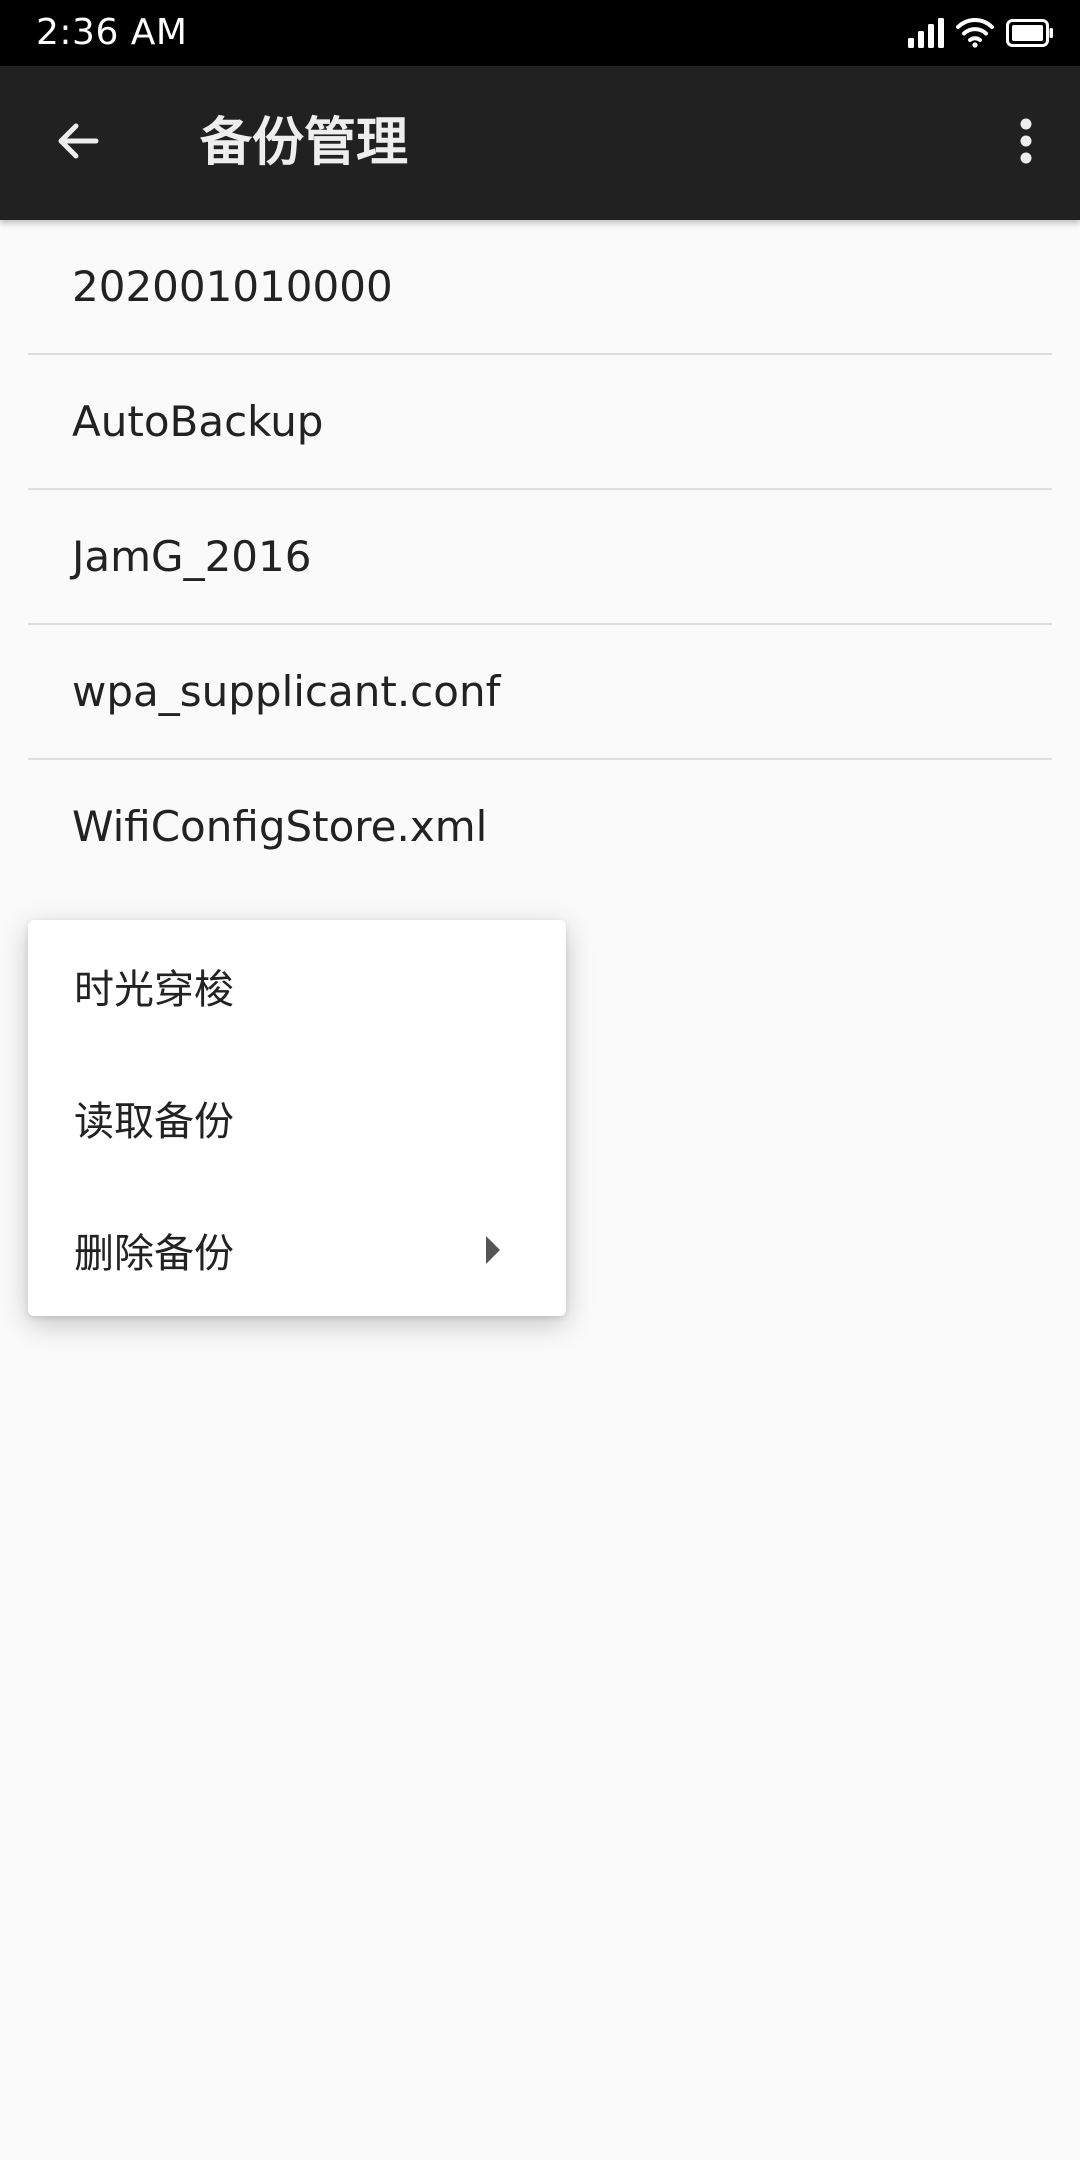 This screenshot has width=1080, height=2160. What do you see at coordinates (540, 287) in the screenshot?
I see `list-item: 202001010000` at bounding box center [540, 287].